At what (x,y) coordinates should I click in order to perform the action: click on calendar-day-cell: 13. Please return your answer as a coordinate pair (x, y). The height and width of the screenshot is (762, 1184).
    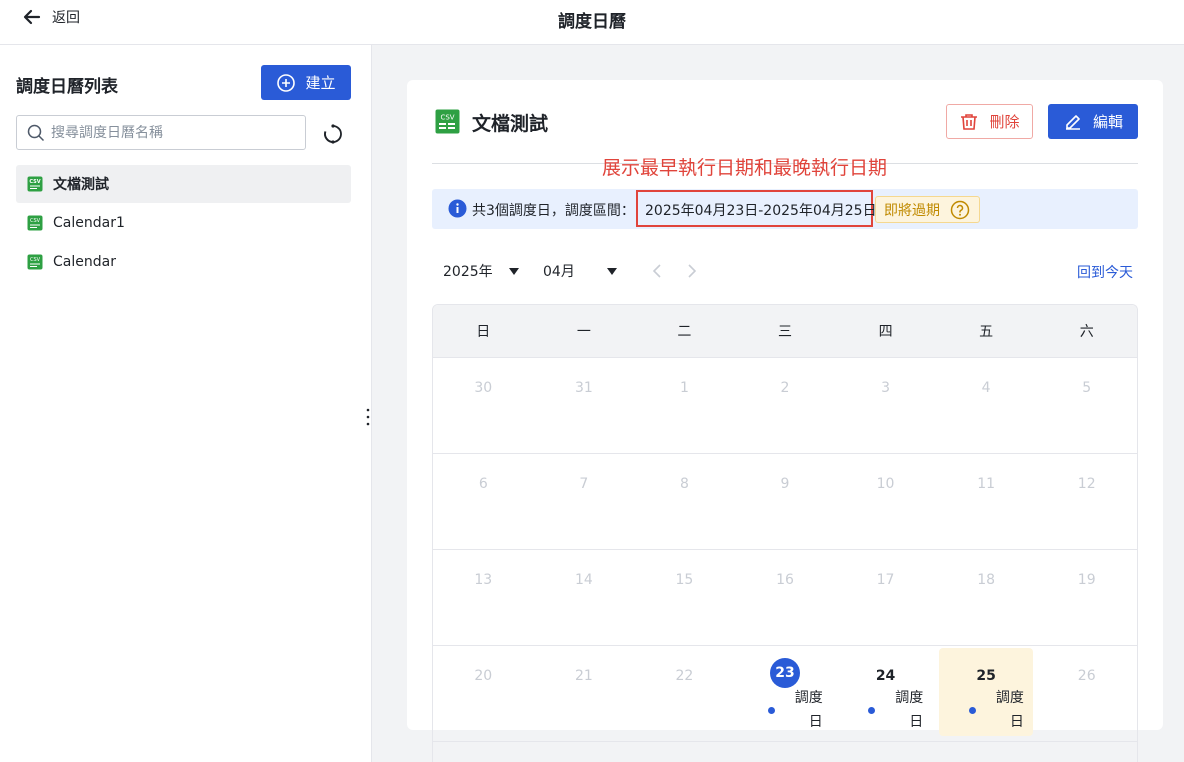
    Looking at the image, I should click on (483, 597).